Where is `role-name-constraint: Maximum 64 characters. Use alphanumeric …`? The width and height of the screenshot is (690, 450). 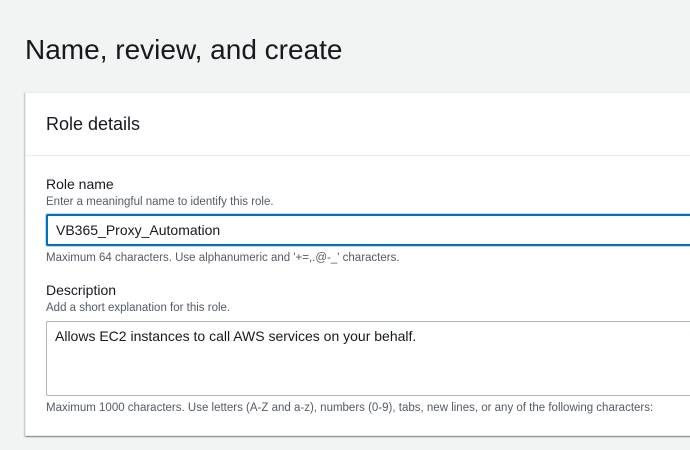 role-name-constraint: Maximum 64 characters. Use alphanumeric … is located at coordinates (223, 258).